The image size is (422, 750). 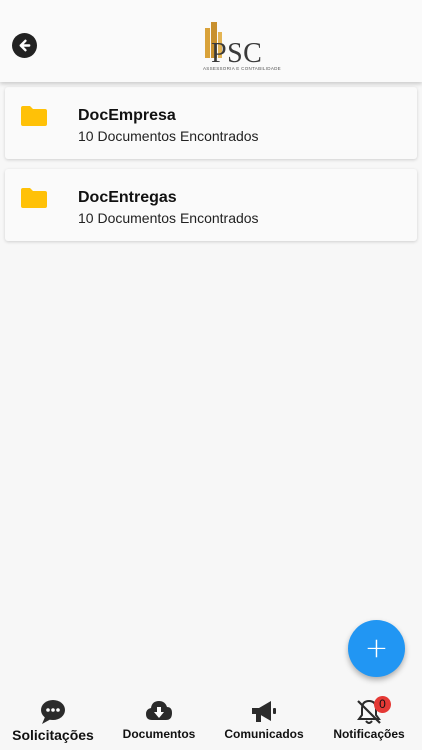 I want to click on folder-title: DocEntregas, so click(x=127, y=197).